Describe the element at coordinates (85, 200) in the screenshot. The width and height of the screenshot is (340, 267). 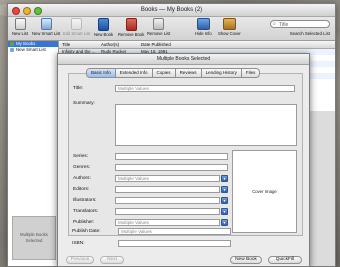
I see `illustrators-label: Illustrators:` at that location.